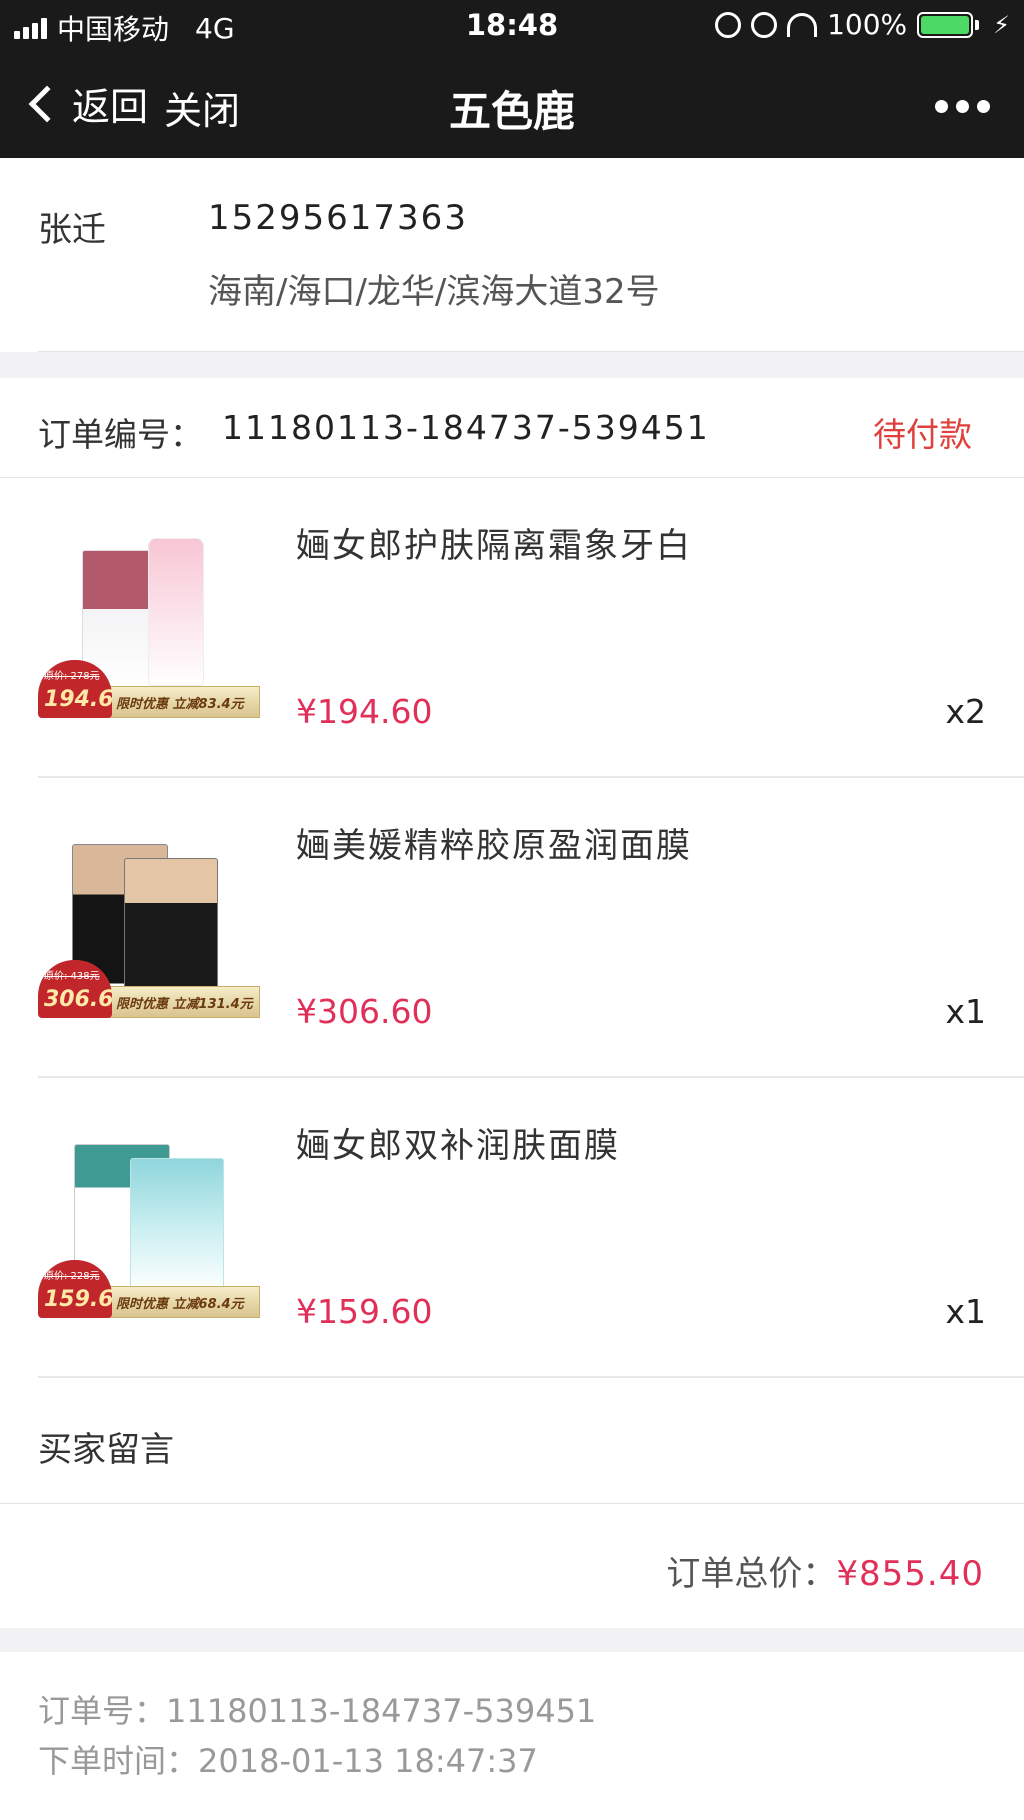 This screenshot has width=1024, height=1820. I want to click on order-number-label: 订单编号：, so click(120, 434).